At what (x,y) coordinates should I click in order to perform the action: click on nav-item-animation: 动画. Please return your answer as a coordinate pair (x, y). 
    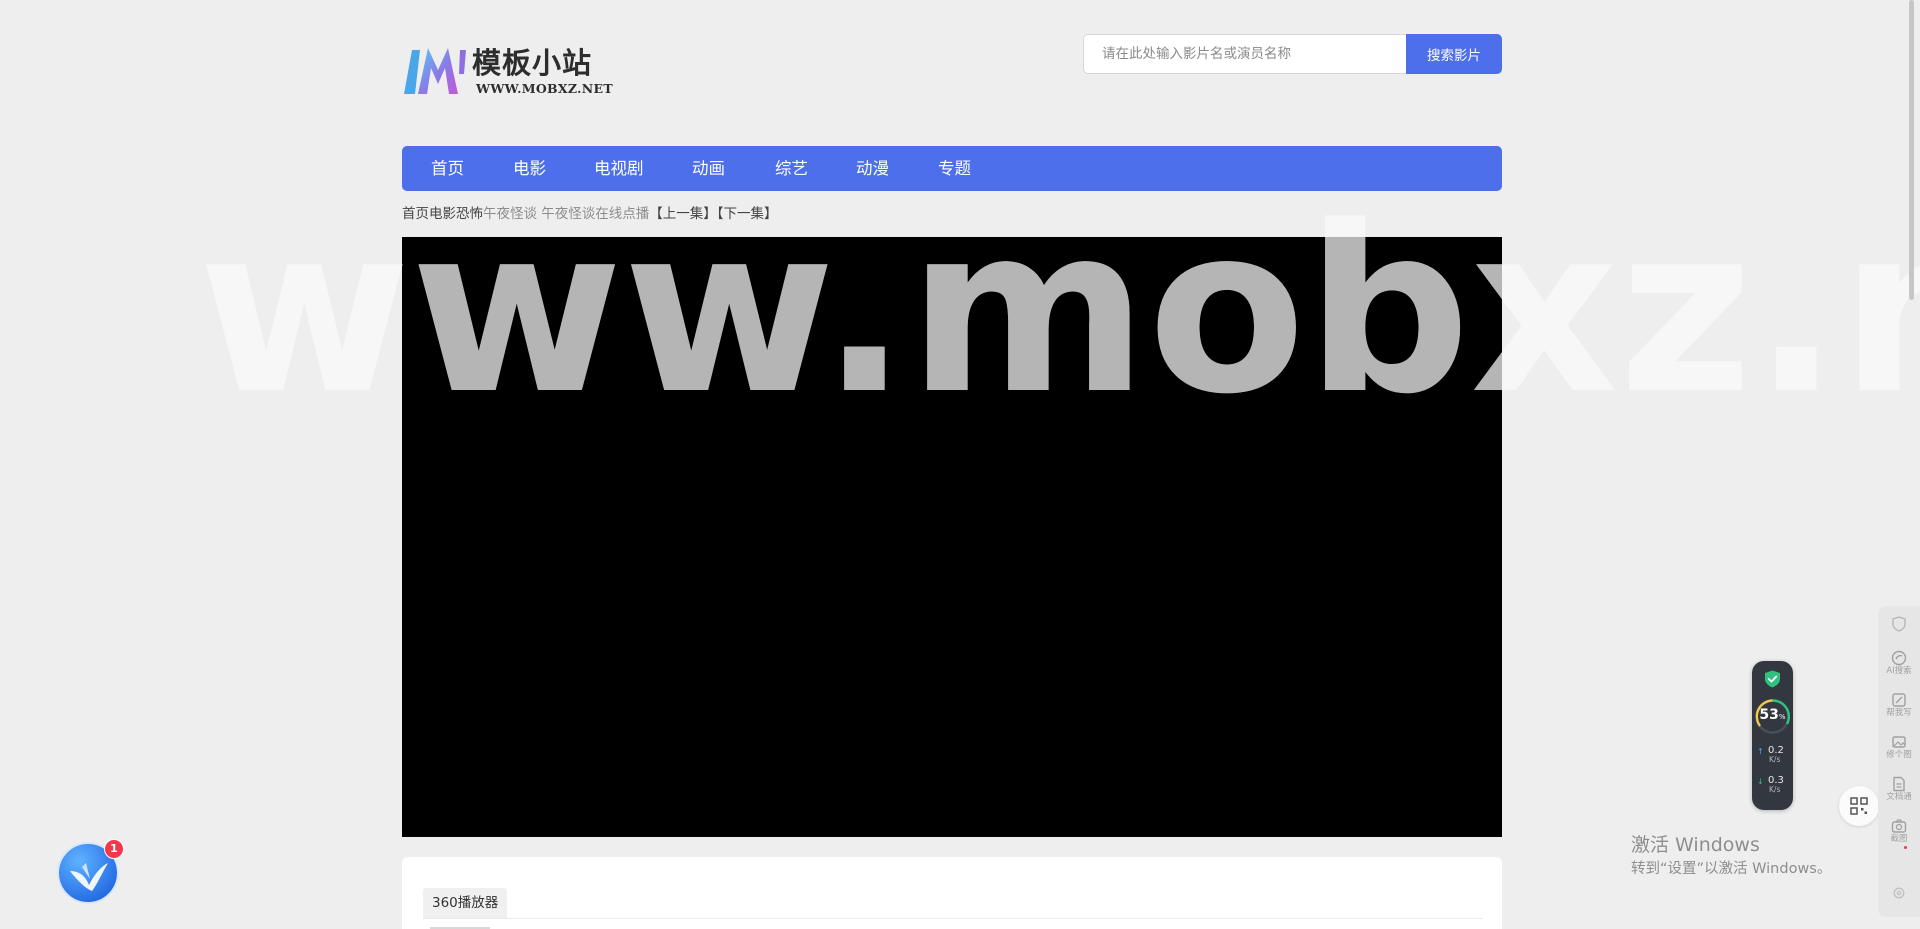
    Looking at the image, I should click on (708, 168).